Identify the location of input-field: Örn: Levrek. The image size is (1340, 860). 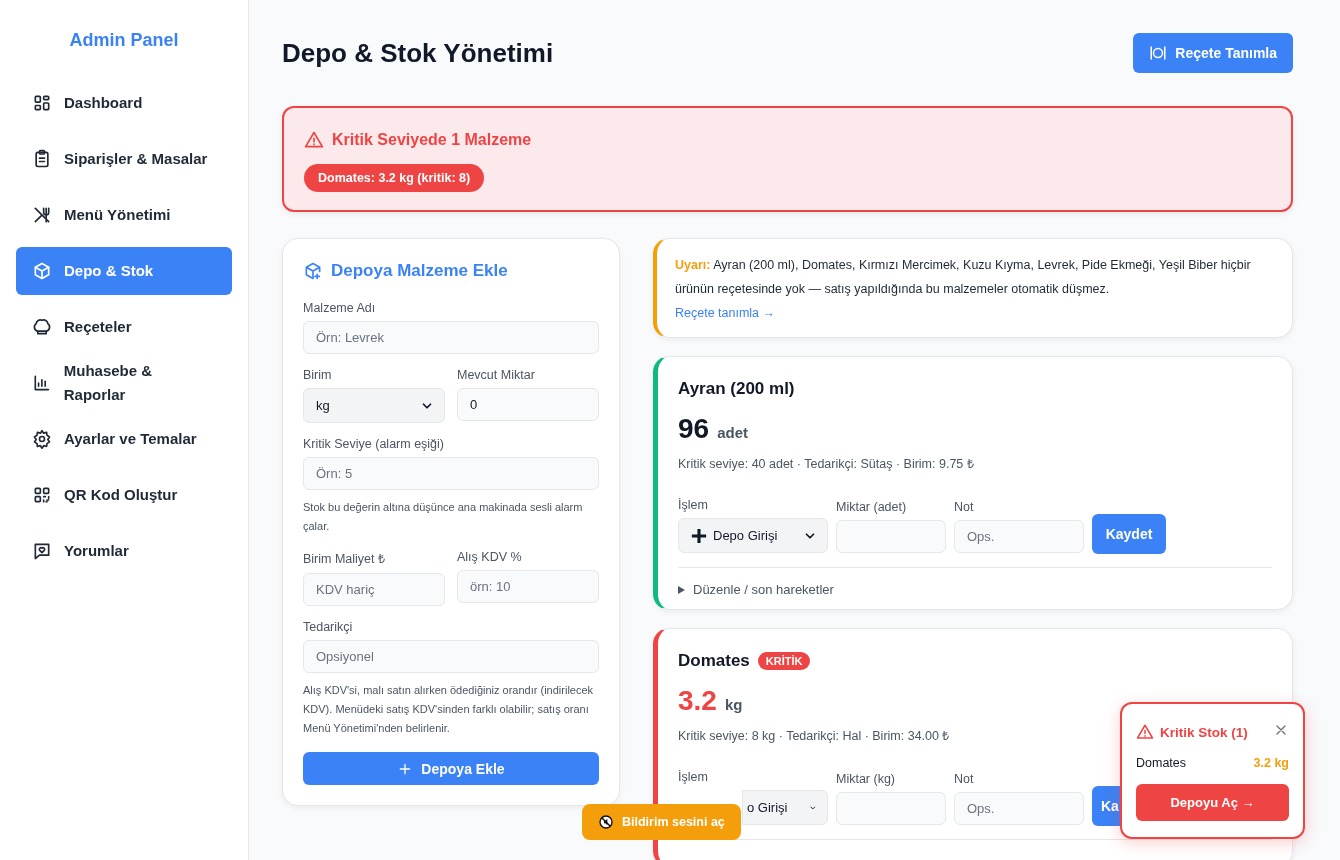
(451, 337).